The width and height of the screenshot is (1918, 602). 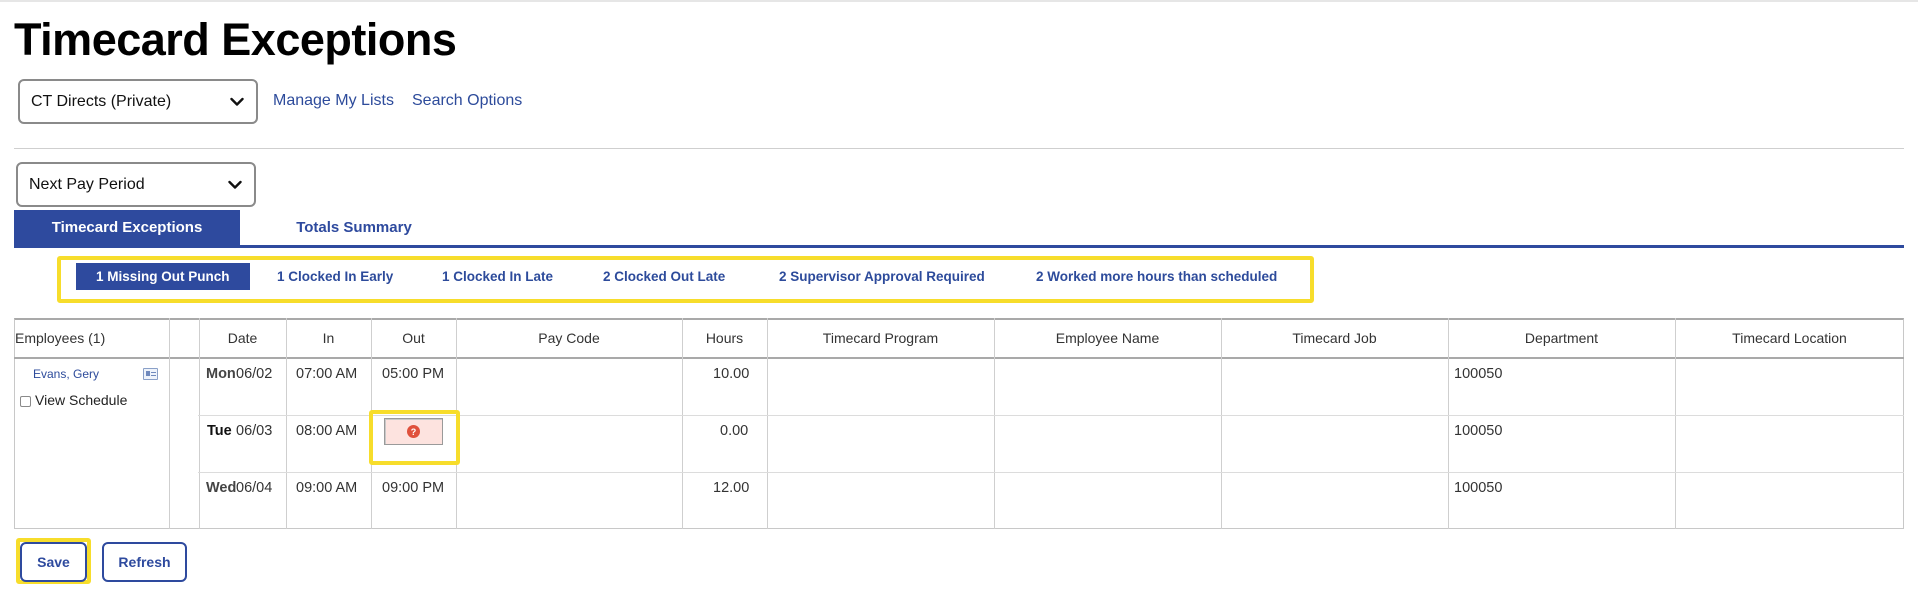 I want to click on exception-clocked-in-early: 1 Clocked In Early, so click(x=335, y=276).